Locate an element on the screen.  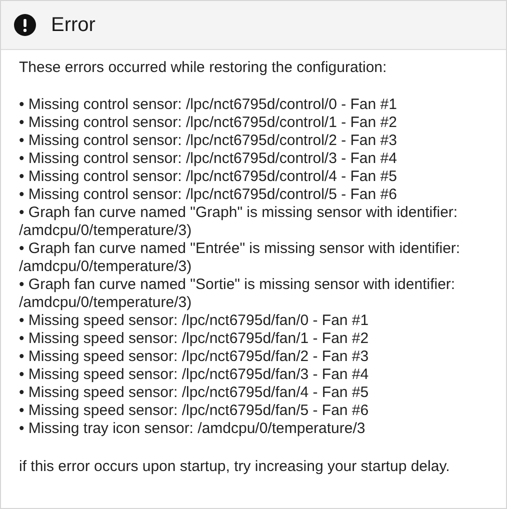
error-item: • Missing speed sensor: /lpc/nct6795d/fan/1 - Fan #2 is located at coordinates (194, 339).